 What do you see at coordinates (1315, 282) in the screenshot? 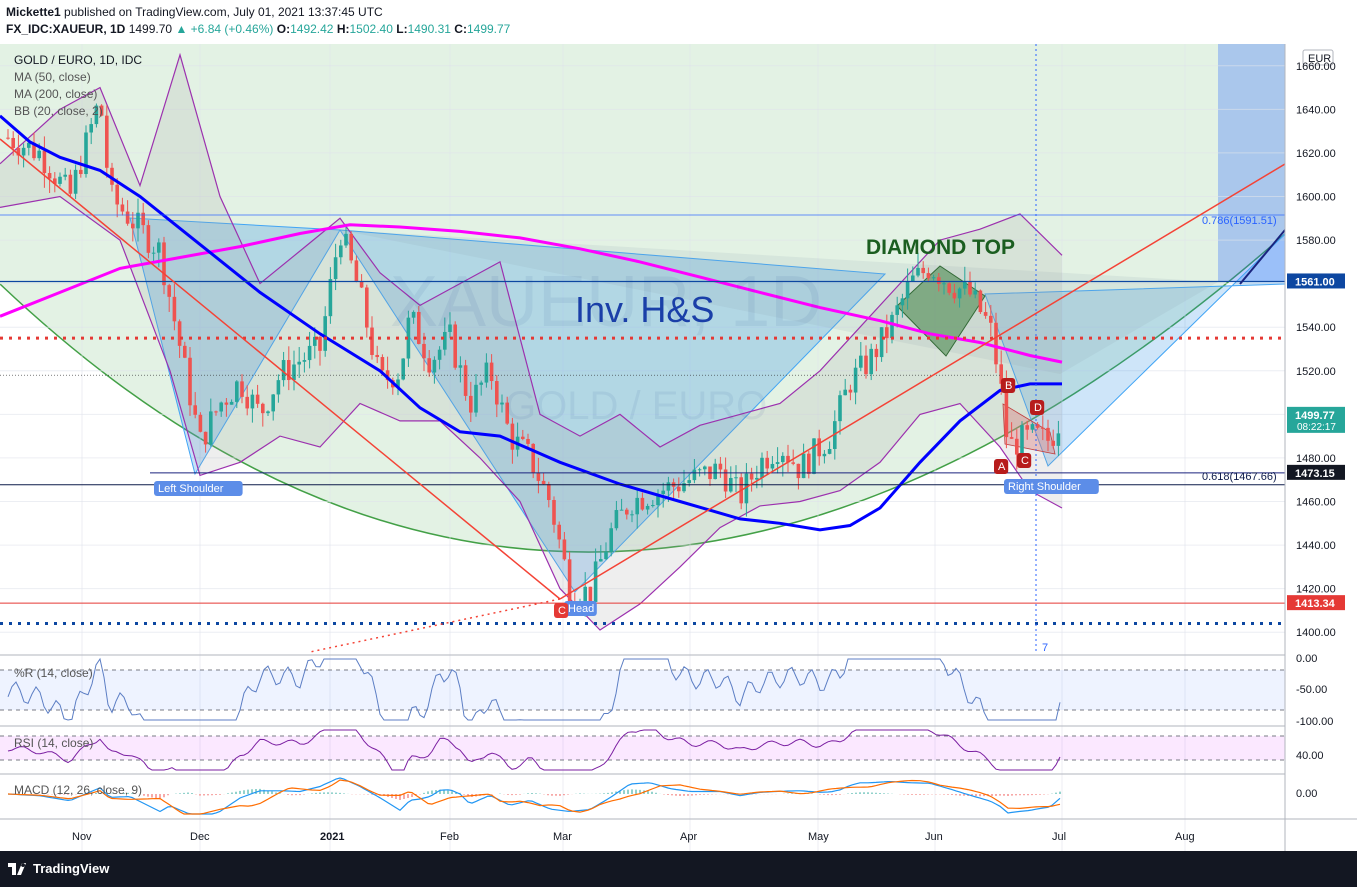
I see `price-label: 1561.00` at bounding box center [1315, 282].